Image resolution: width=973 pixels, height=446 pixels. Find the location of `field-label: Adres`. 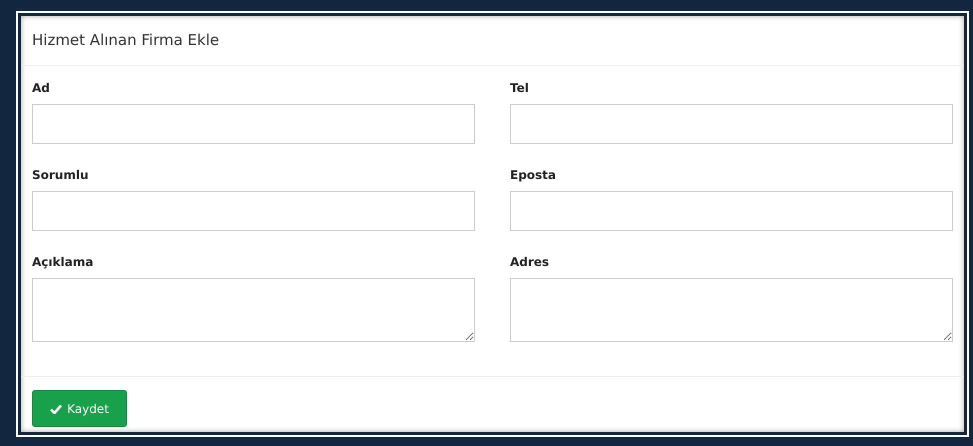

field-label: Adres is located at coordinates (530, 262).